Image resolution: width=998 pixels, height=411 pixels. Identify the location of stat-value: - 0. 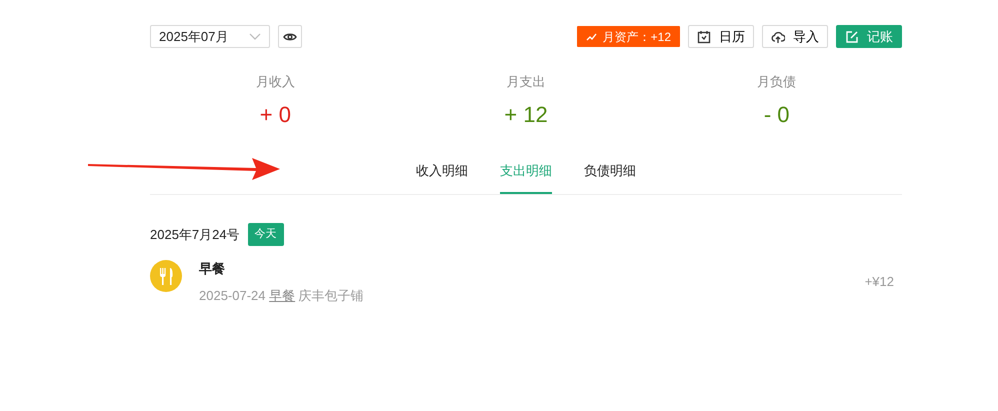
(776, 114).